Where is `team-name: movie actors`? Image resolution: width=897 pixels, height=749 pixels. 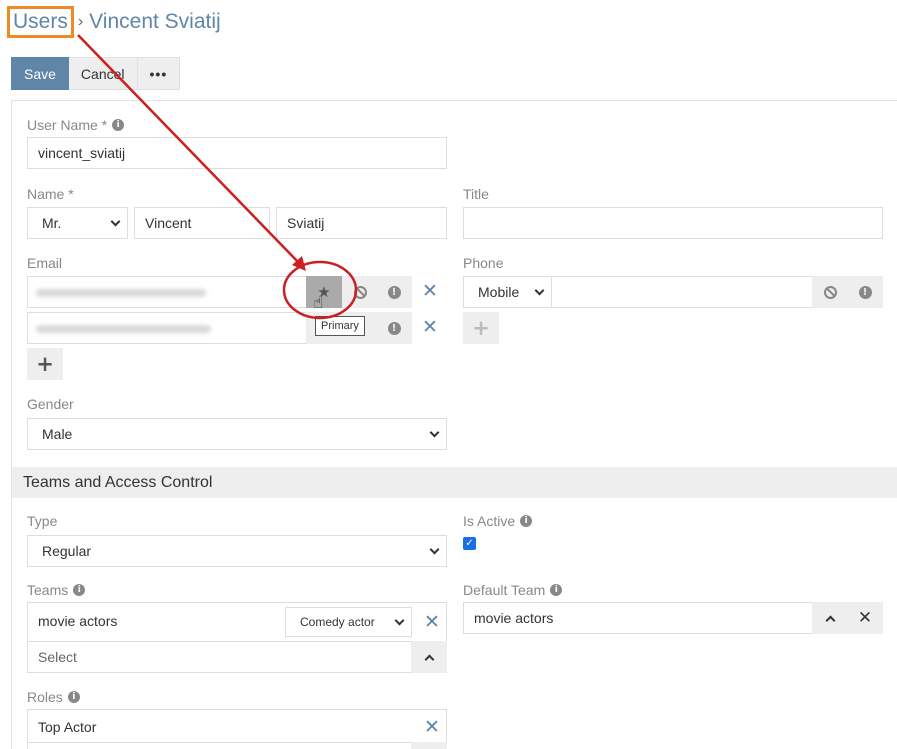
team-name: movie actors is located at coordinates (78, 621).